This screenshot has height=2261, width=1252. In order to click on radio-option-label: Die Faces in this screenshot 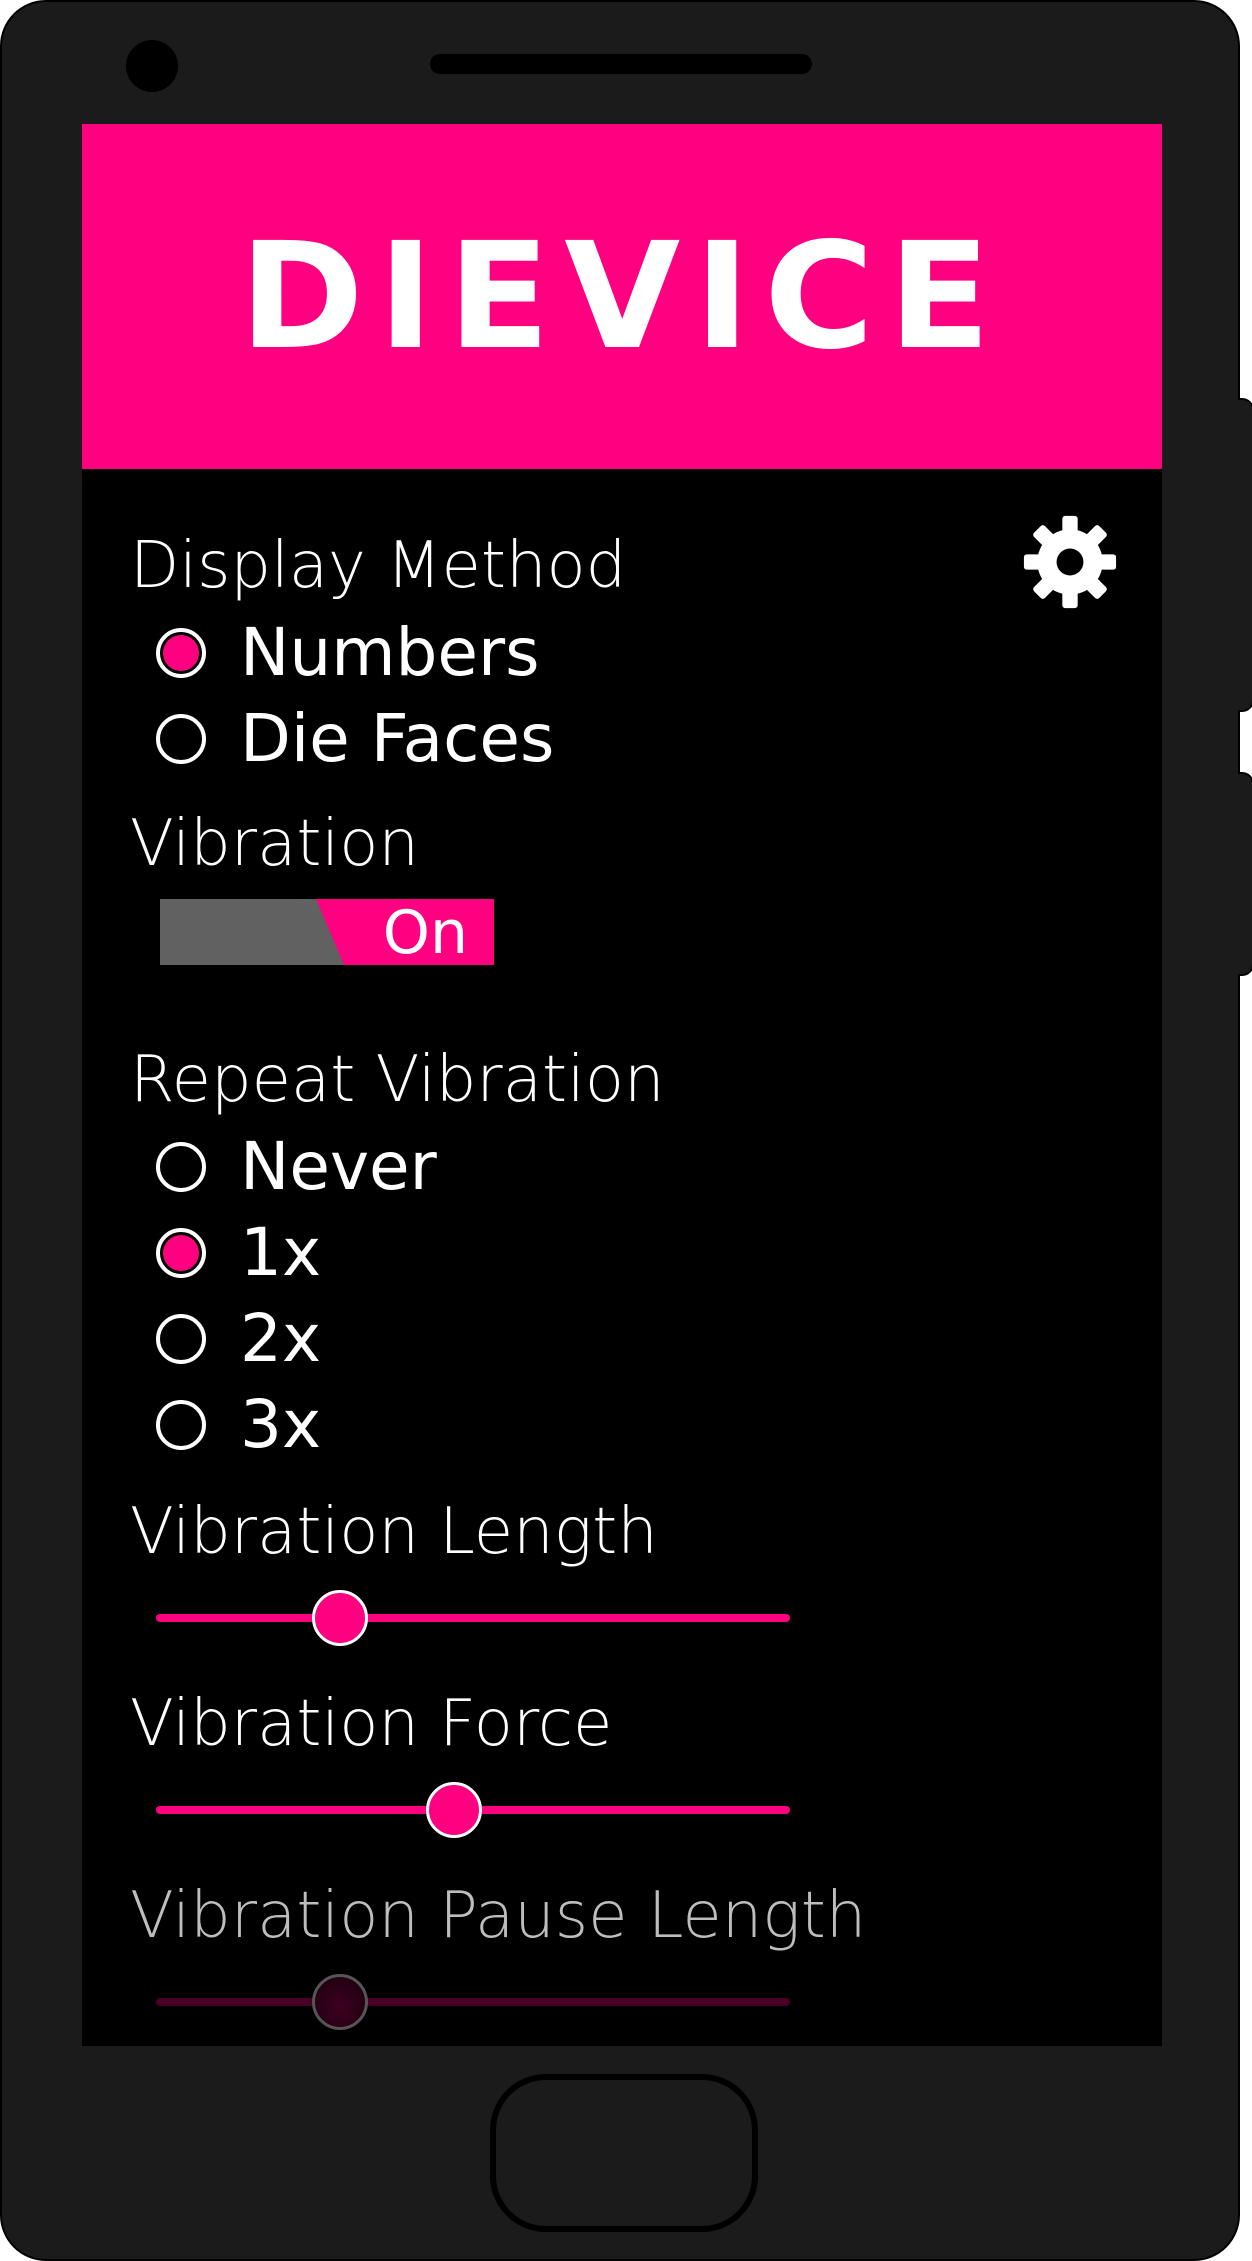, I will do `click(397, 738)`.